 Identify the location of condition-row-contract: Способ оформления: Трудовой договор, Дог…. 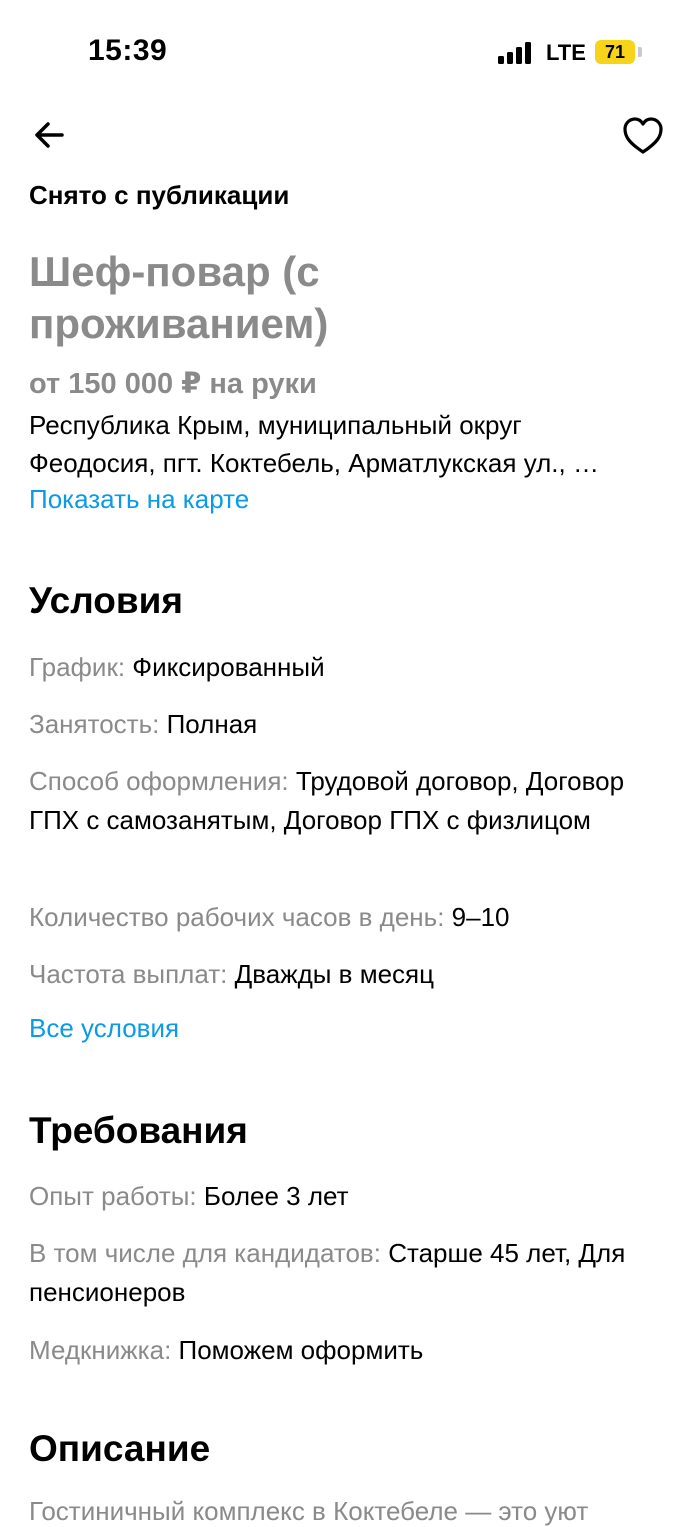
(329, 801).